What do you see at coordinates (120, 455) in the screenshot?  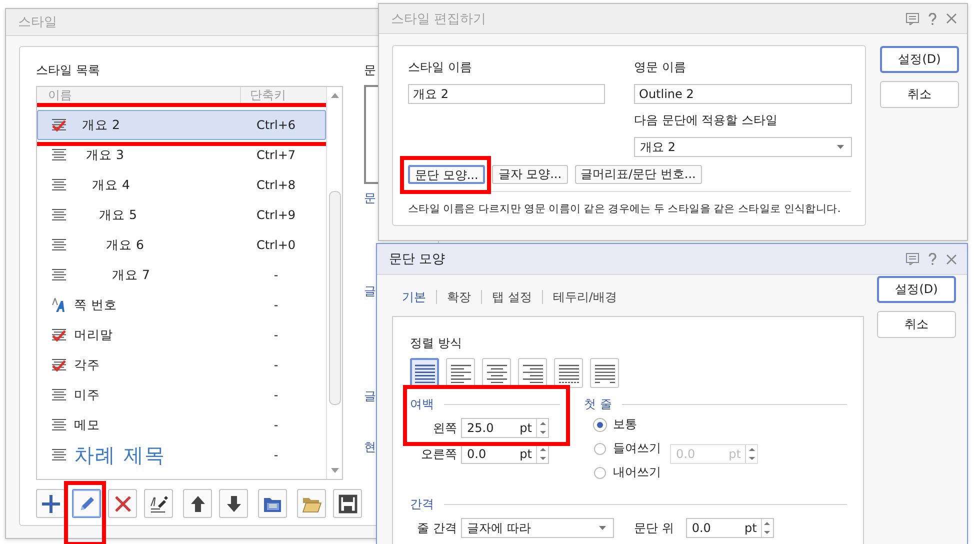 I see `style-name: 차례 제목` at bounding box center [120, 455].